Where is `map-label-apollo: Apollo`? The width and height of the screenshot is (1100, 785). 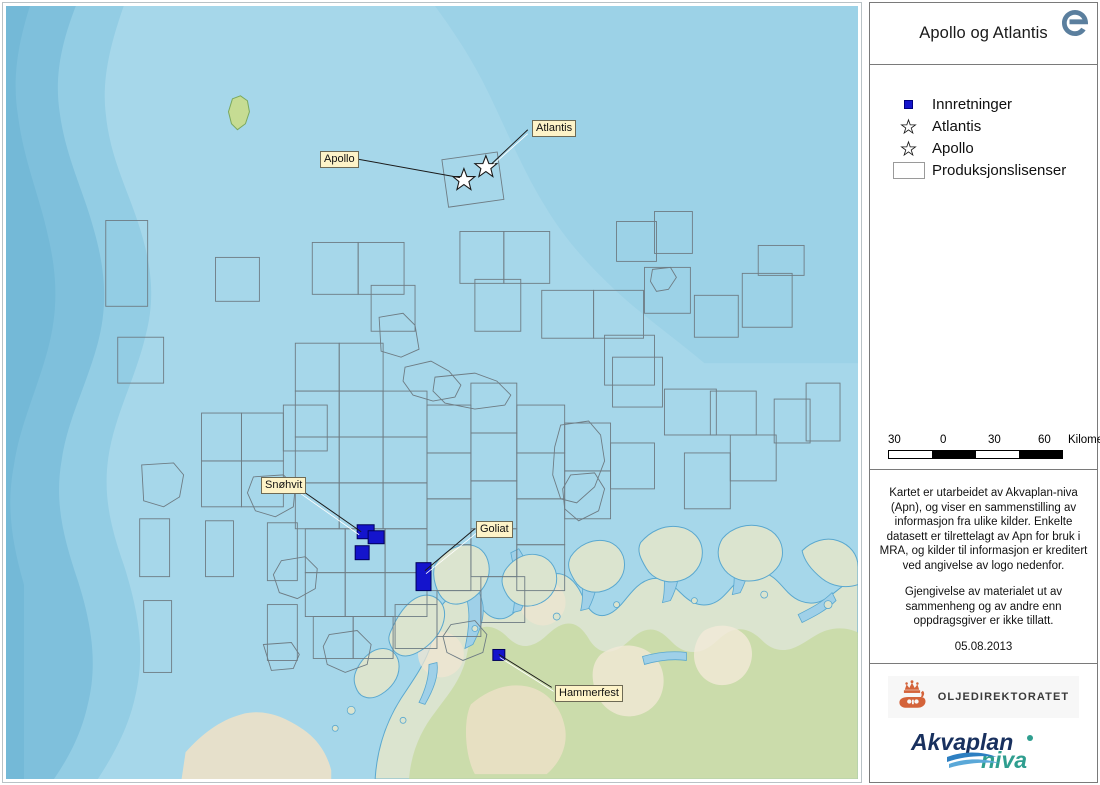
map-label-apollo: Apollo is located at coordinates (339, 159).